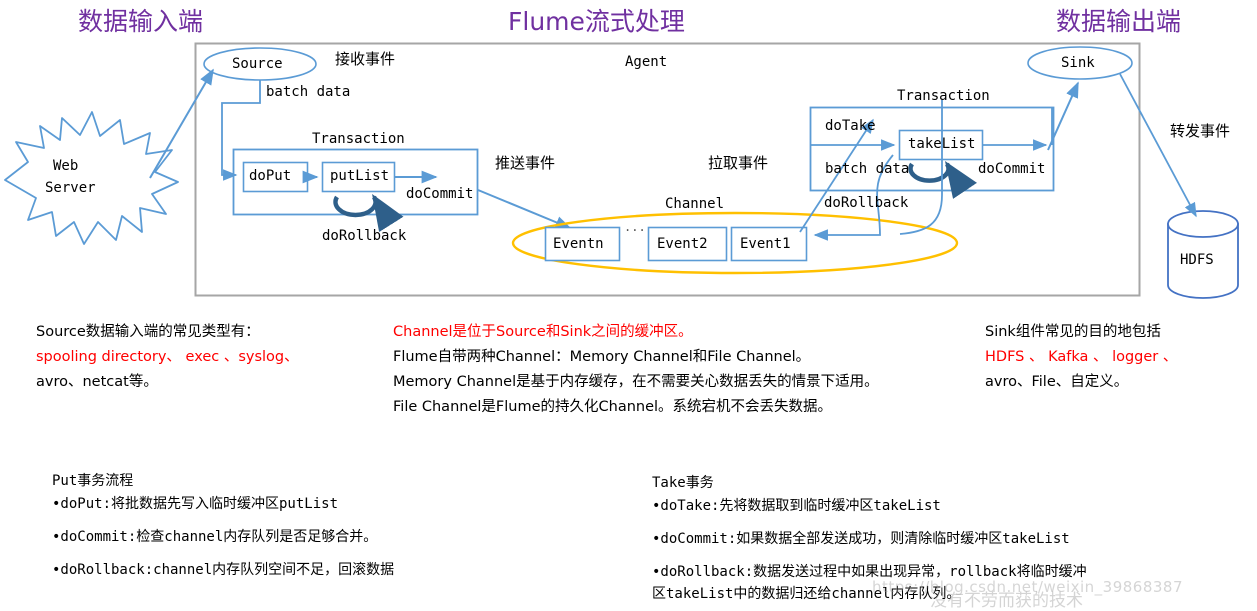 The width and height of the screenshot is (1257, 611). Describe the element at coordinates (646, 62) in the screenshot. I see `agent-label: Agent` at that location.